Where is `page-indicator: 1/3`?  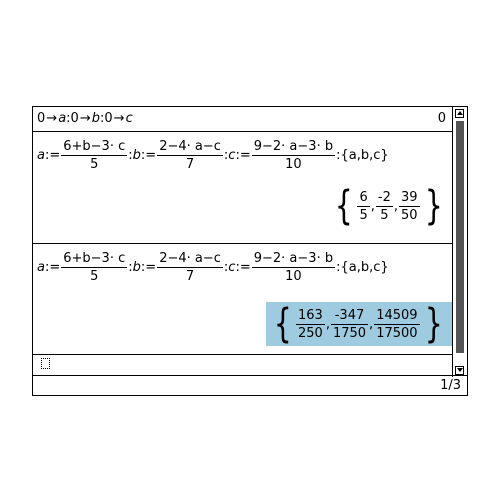
page-indicator: 1/3 is located at coordinates (450, 385).